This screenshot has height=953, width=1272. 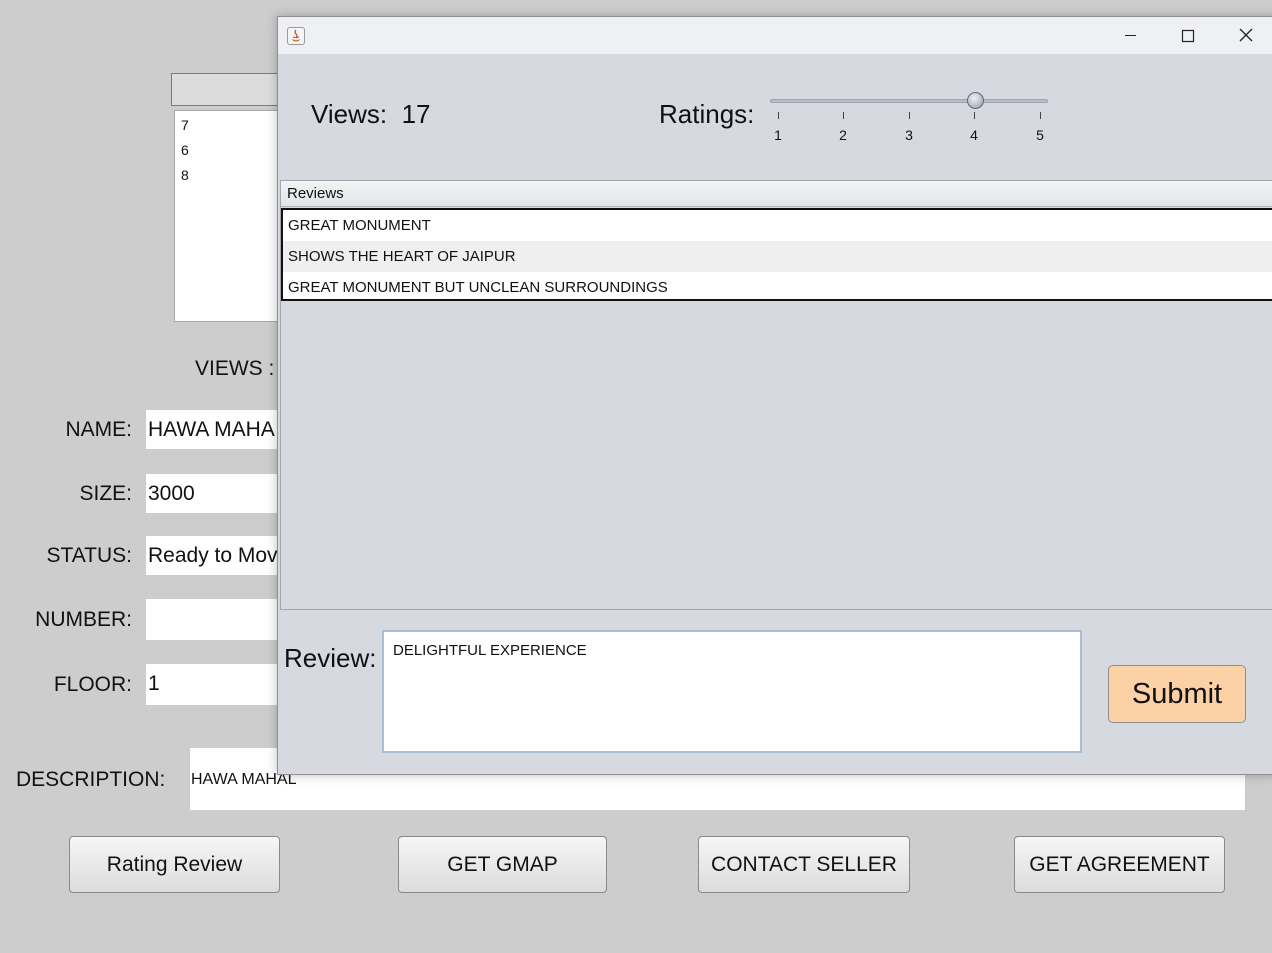 I want to click on table-row: GREAT MONUMENT, so click(x=777, y=225).